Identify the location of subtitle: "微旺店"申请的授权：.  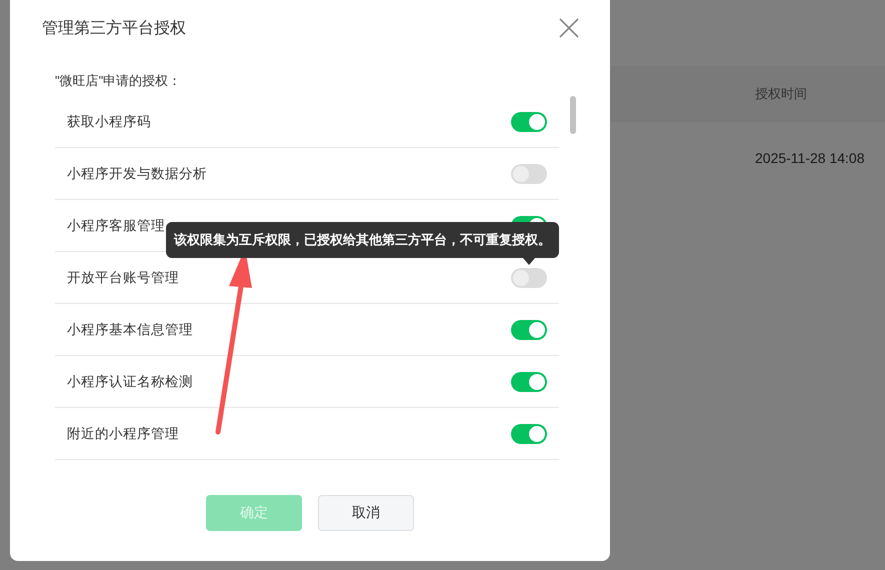
(118, 81).